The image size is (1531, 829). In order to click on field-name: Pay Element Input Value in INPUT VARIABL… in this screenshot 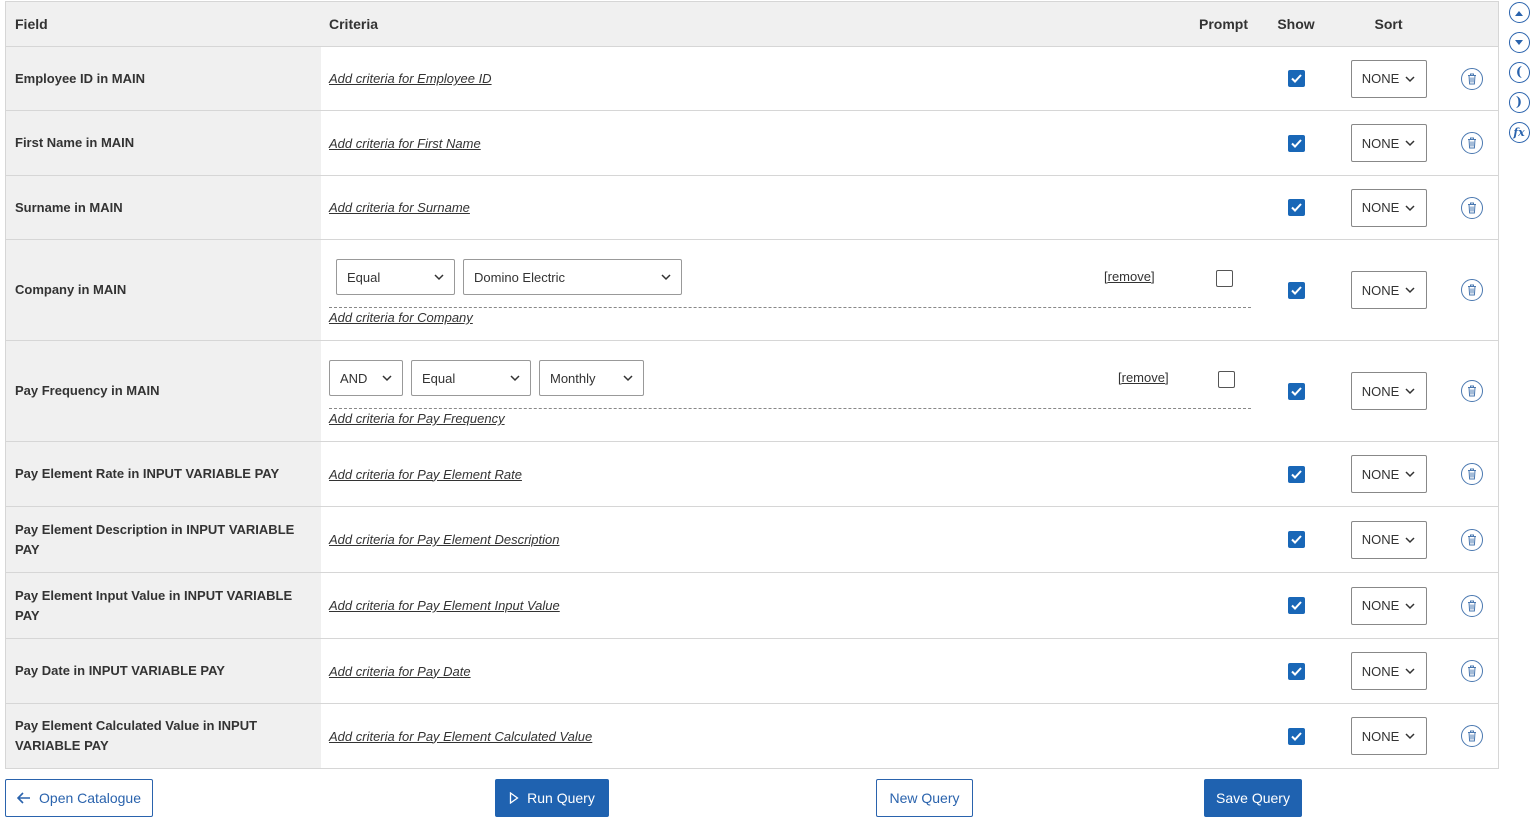, I will do `click(163, 605)`.